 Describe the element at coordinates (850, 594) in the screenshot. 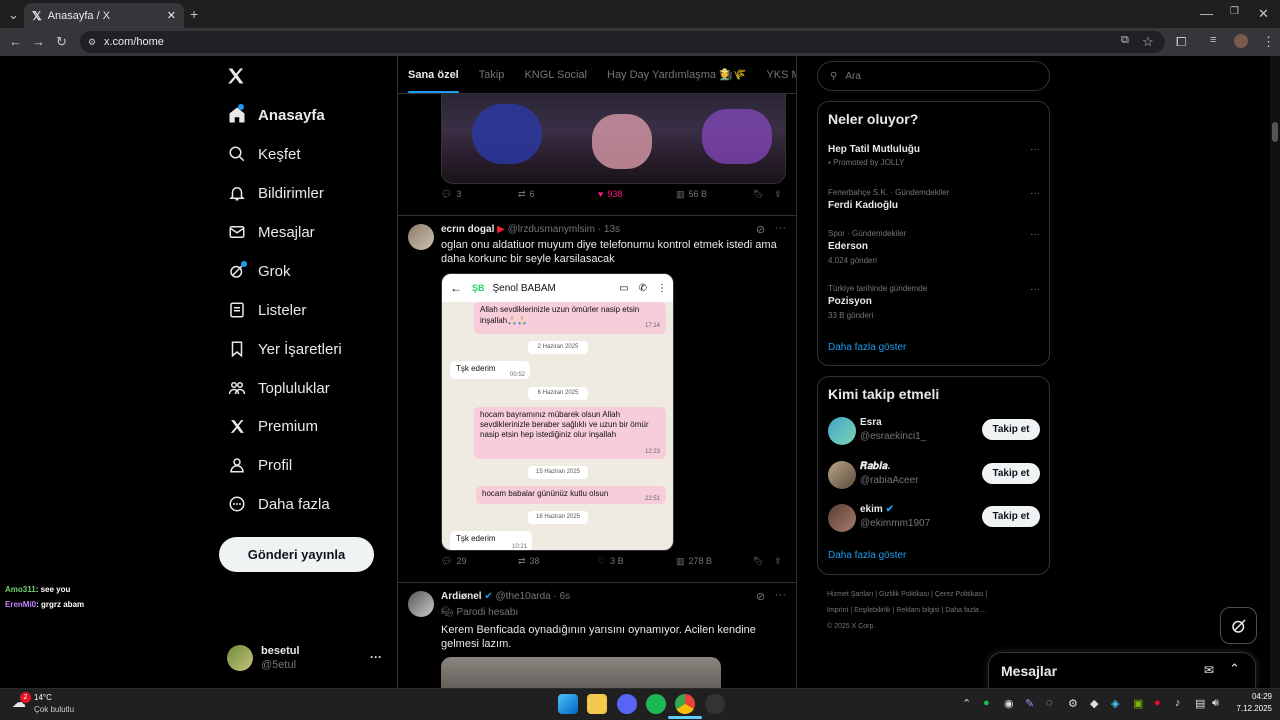

I see `footer-link: Hizmet Şartları` at that location.